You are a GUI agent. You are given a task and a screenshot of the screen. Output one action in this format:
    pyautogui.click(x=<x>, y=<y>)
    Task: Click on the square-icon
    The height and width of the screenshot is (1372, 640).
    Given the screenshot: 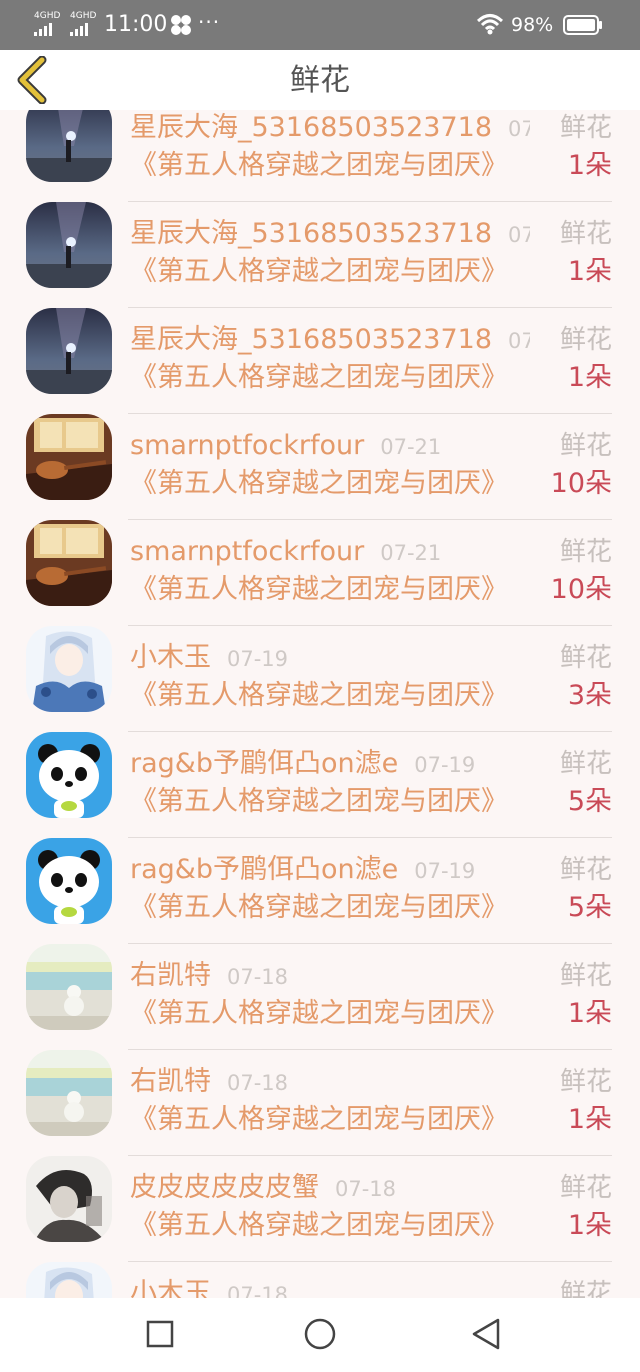 What is the action you would take?
    pyautogui.click(x=160, y=1334)
    